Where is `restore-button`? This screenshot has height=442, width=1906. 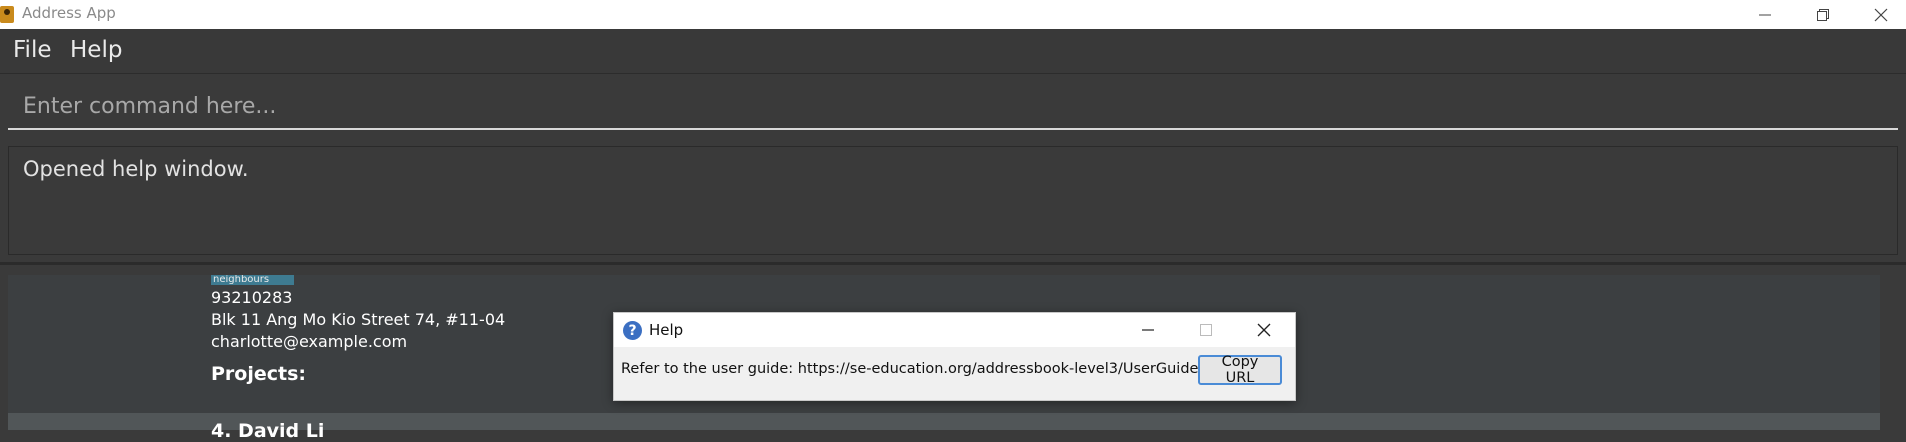 restore-button is located at coordinates (1823, 14).